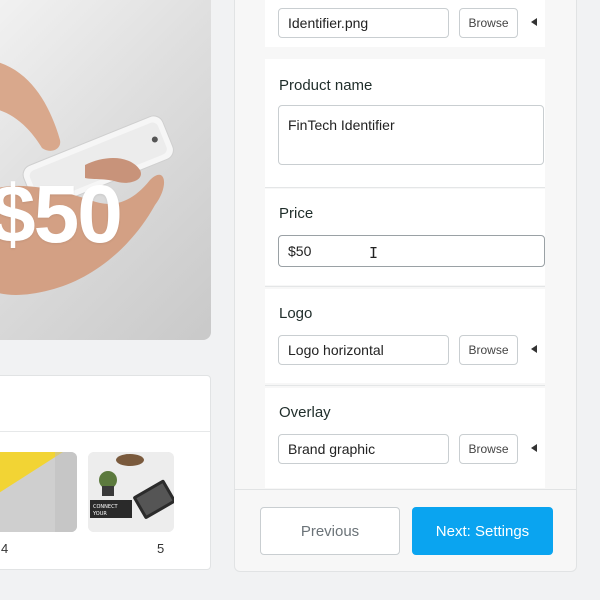  I want to click on thumbnail-number-5: 5, so click(161, 548).